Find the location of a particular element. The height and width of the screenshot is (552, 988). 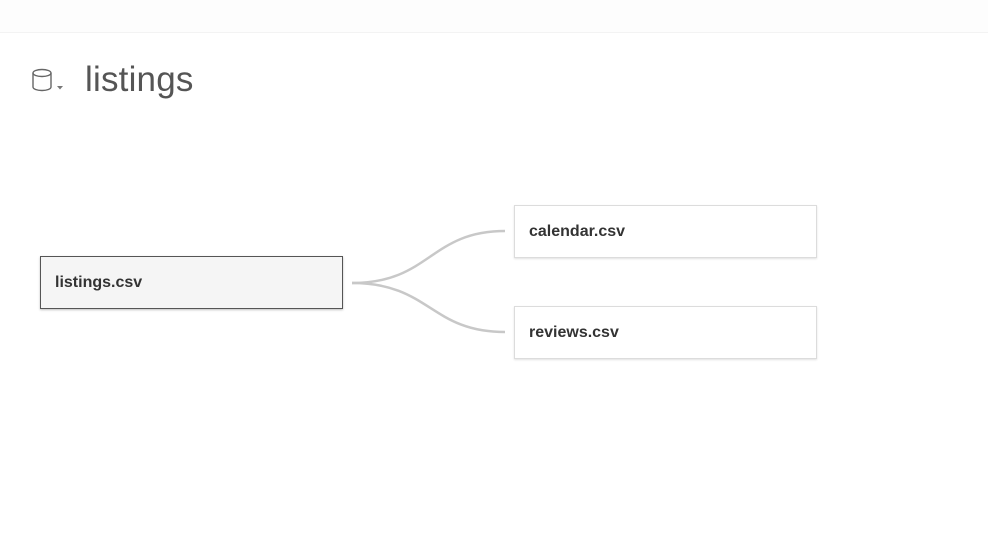

data-source-header: listings is located at coordinates (112, 80).